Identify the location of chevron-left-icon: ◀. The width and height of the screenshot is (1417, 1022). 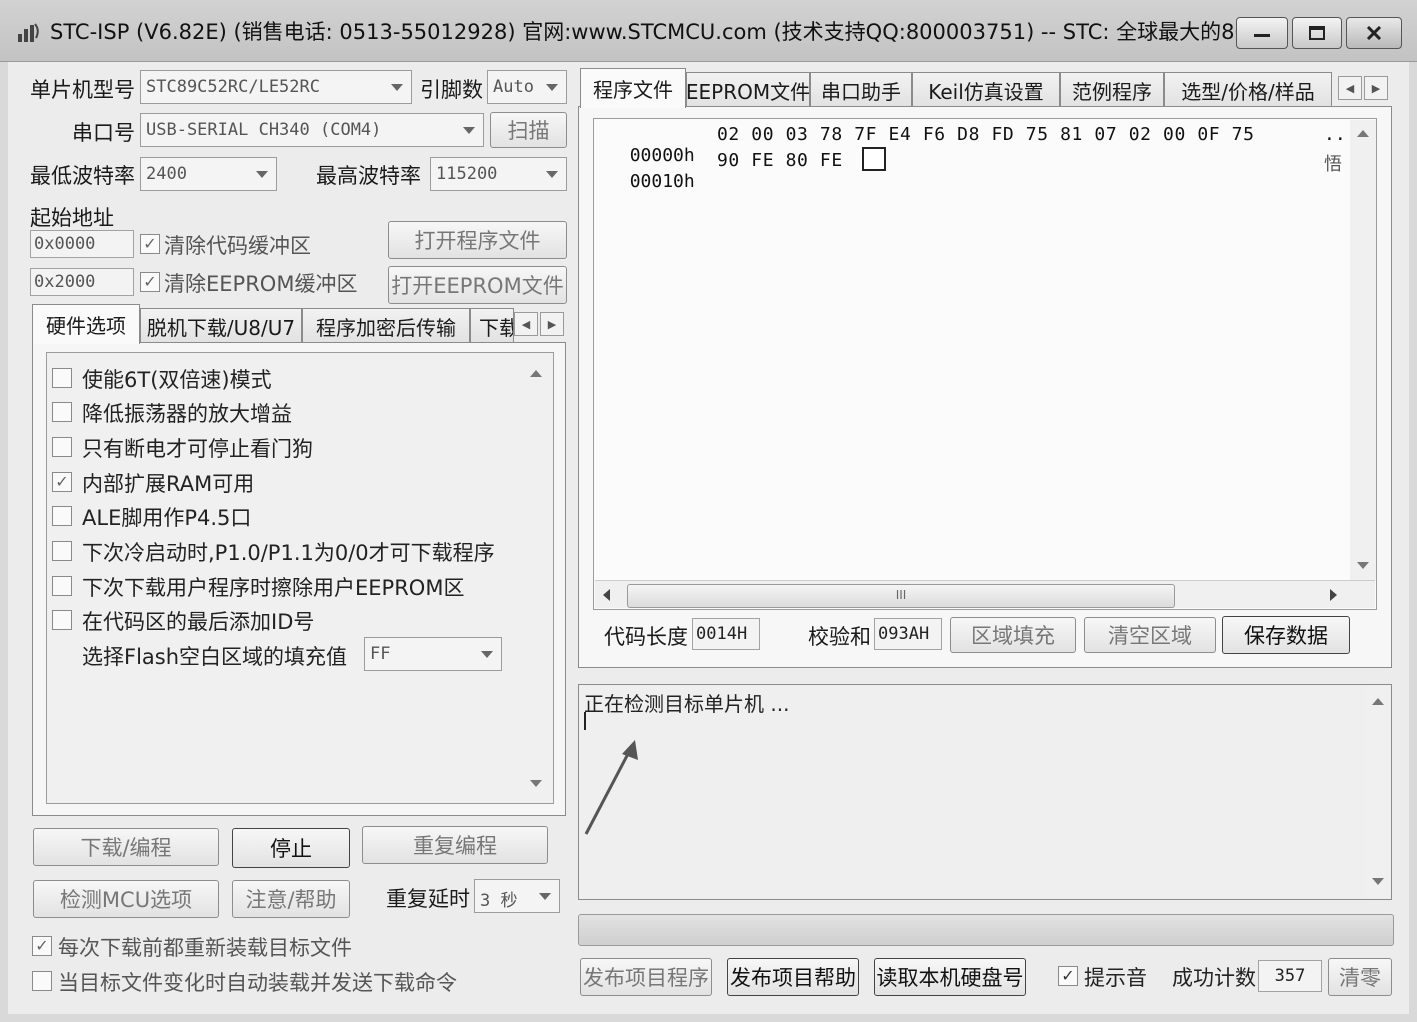
(1350, 88).